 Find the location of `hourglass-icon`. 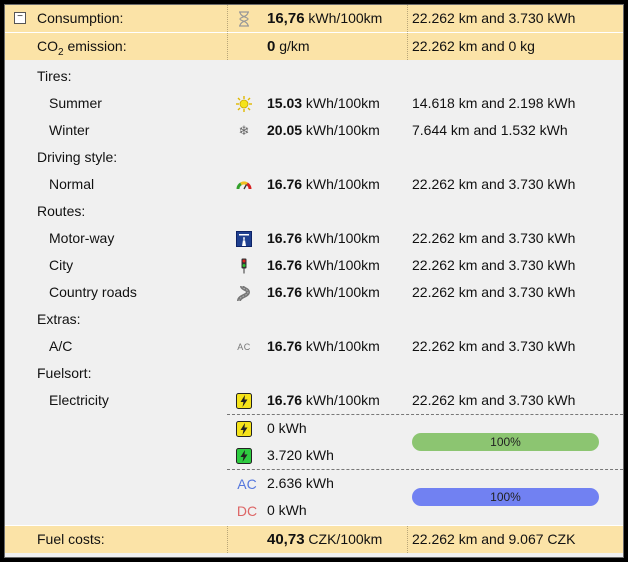

hourglass-icon is located at coordinates (244, 19).